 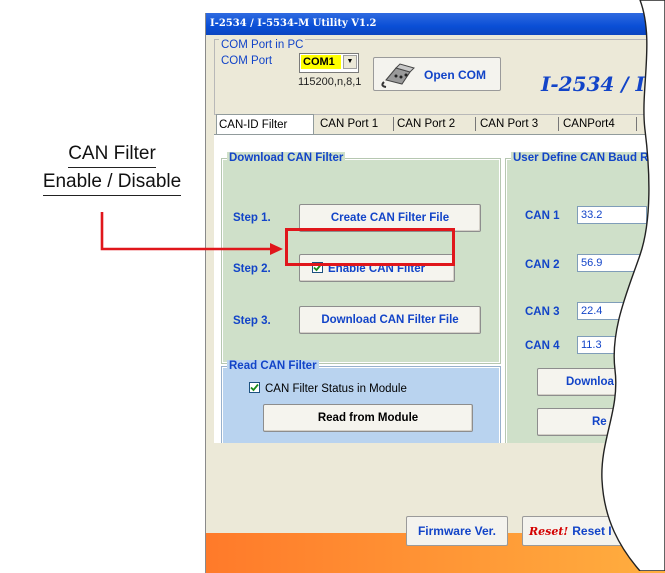 What do you see at coordinates (191, 233) in the screenshot?
I see `callout-arrow` at bounding box center [191, 233].